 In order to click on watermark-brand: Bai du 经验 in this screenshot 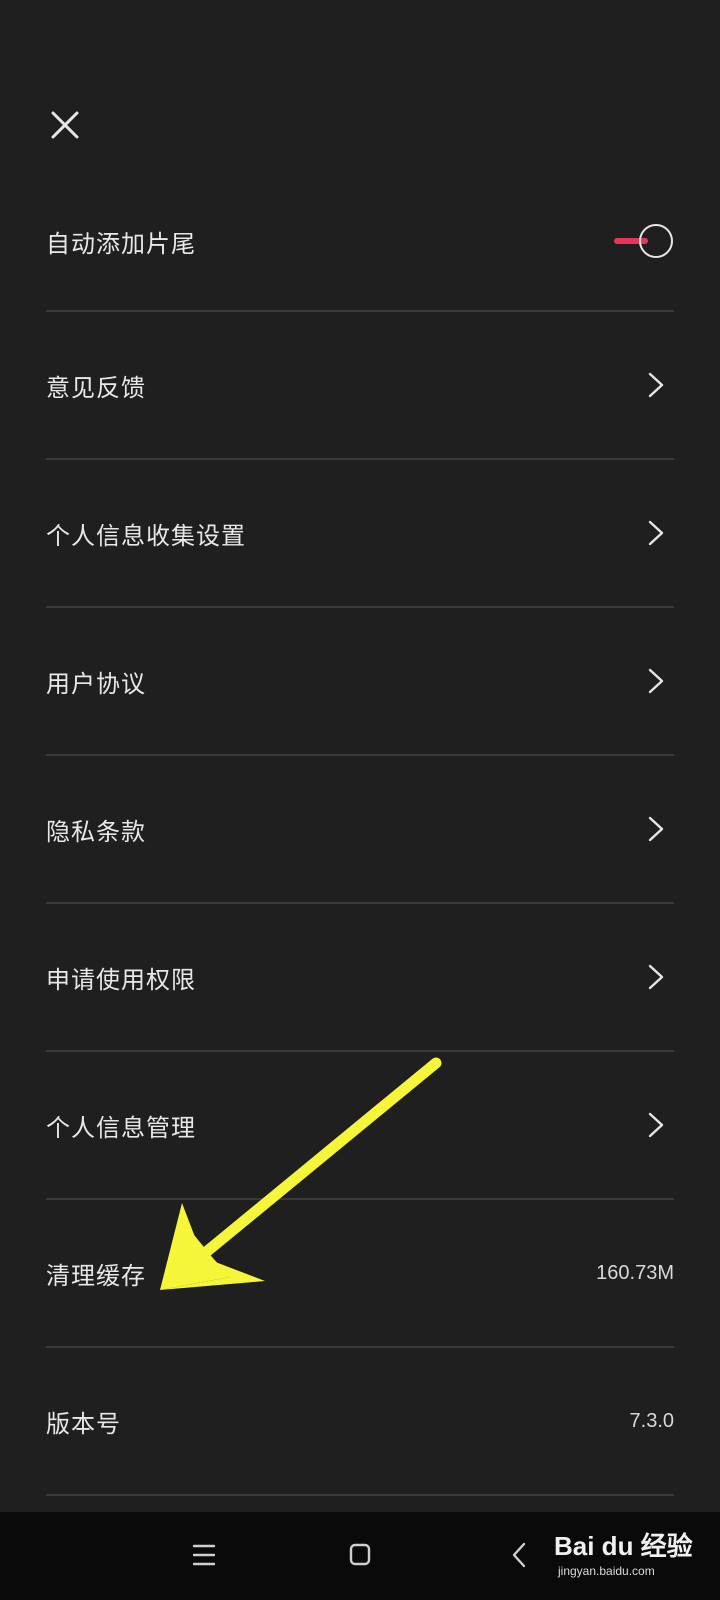, I will do `click(623, 1546)`.